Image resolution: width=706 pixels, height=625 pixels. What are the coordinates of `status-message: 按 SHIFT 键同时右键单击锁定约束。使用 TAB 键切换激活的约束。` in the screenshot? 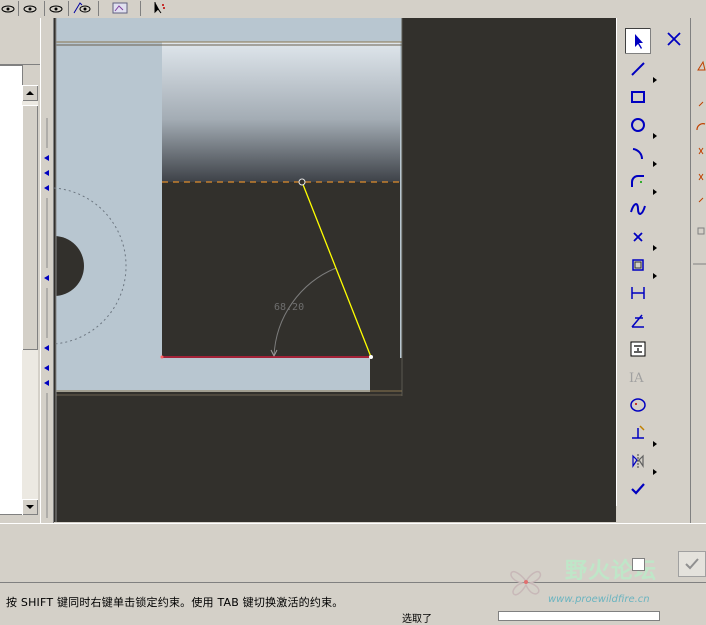 It's located at (175, 602).